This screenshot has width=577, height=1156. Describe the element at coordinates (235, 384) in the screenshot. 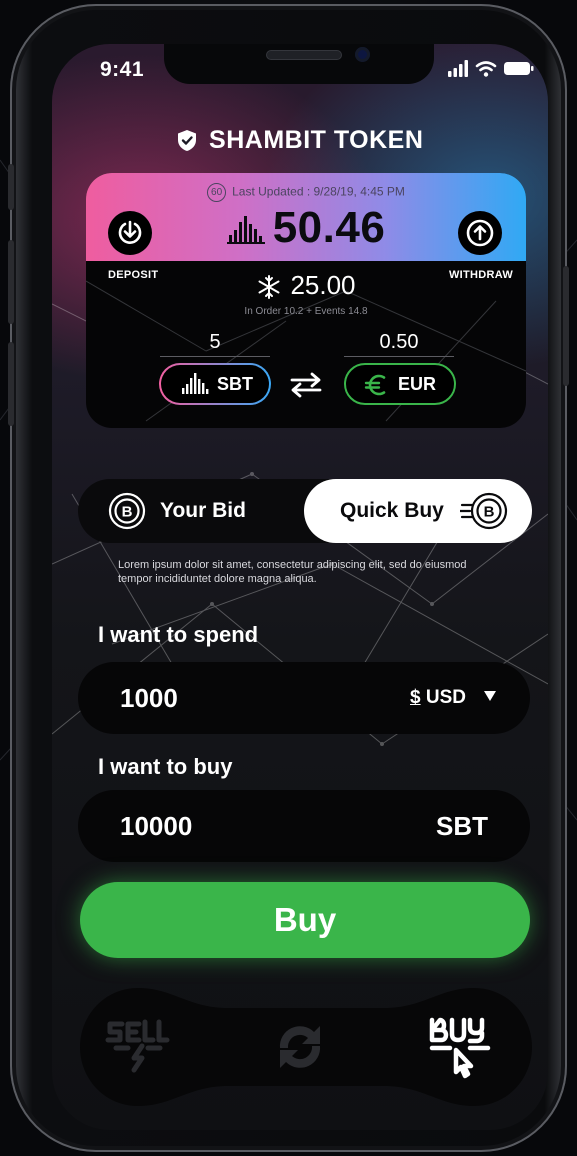

I see `from-currency-label: SBT` at that location.